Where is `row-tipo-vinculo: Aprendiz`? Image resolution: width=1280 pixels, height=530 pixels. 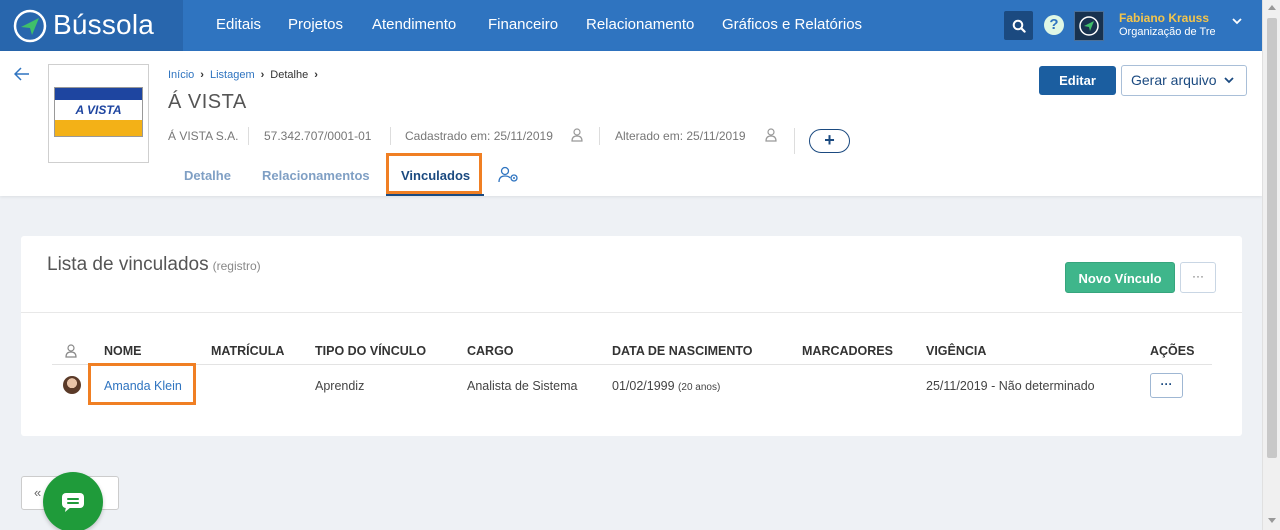 row-tipo-vinculo: Aprendiz is located at coordinates (340, 386).